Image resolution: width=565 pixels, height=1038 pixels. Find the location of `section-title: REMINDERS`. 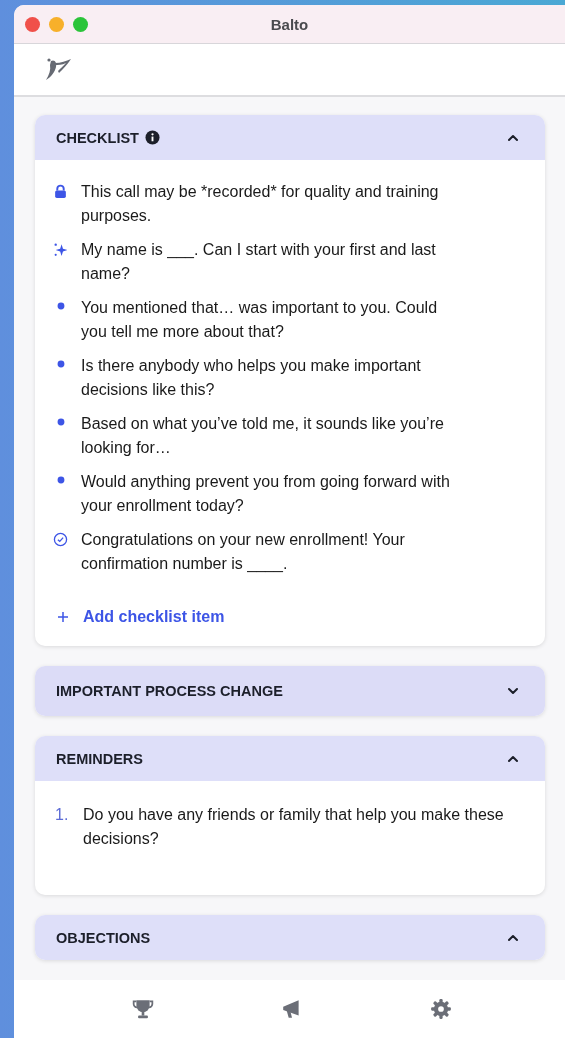

section-title: REMINDERS is located at coordinates (99, 758).